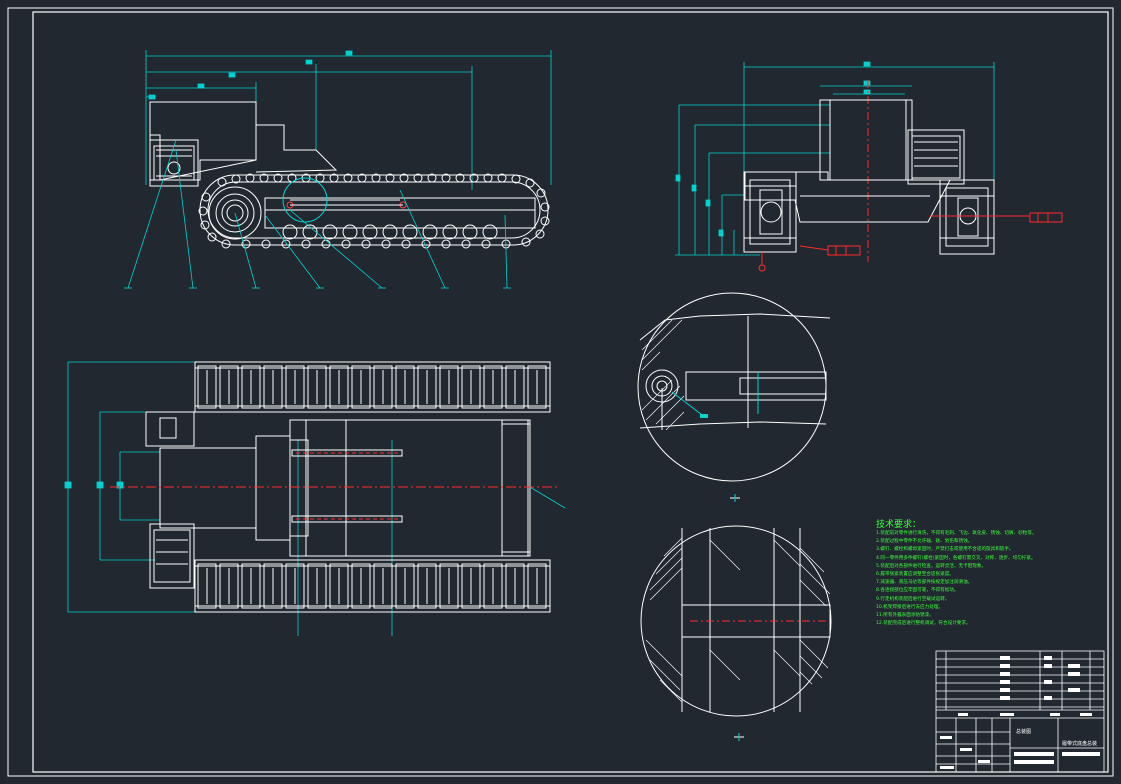  Describe the element at coordinates (910, 607) in the screenshot. I see `technical-requirement-item: 10.机架焊接后进行去应力处理。` at that location.